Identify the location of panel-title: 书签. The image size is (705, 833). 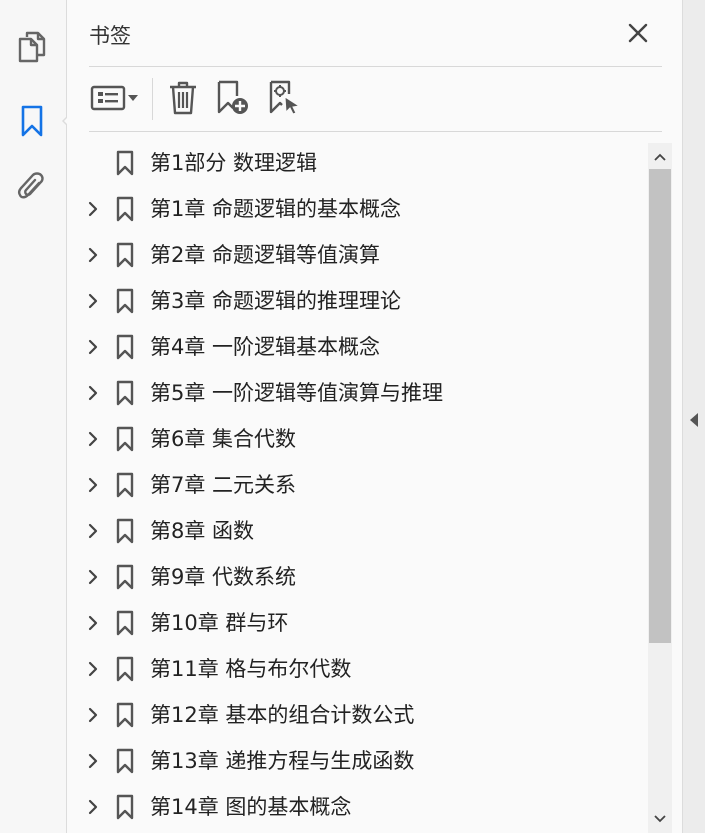
(110, 36).